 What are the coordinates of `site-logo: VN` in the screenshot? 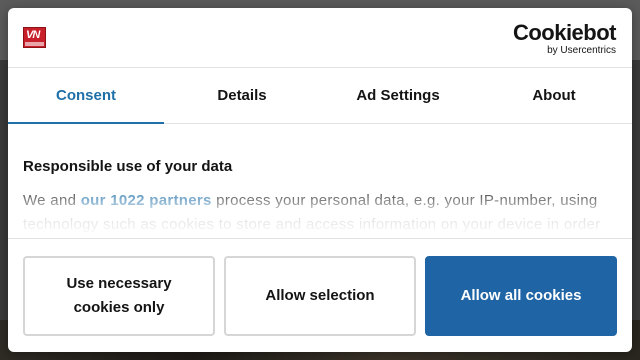 It's located at (34, 37).